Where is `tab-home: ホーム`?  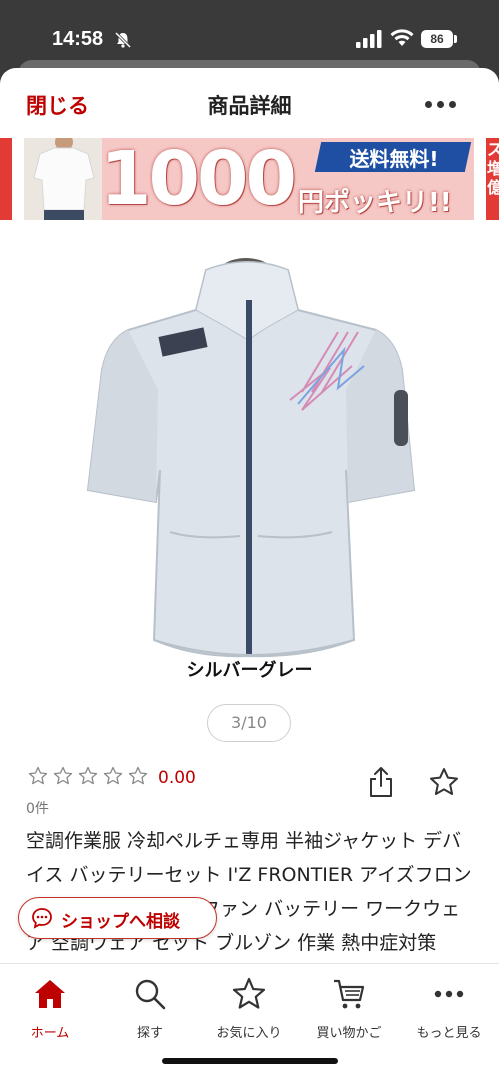
tab-home: ホーム is located at coordinates (50, 1007).